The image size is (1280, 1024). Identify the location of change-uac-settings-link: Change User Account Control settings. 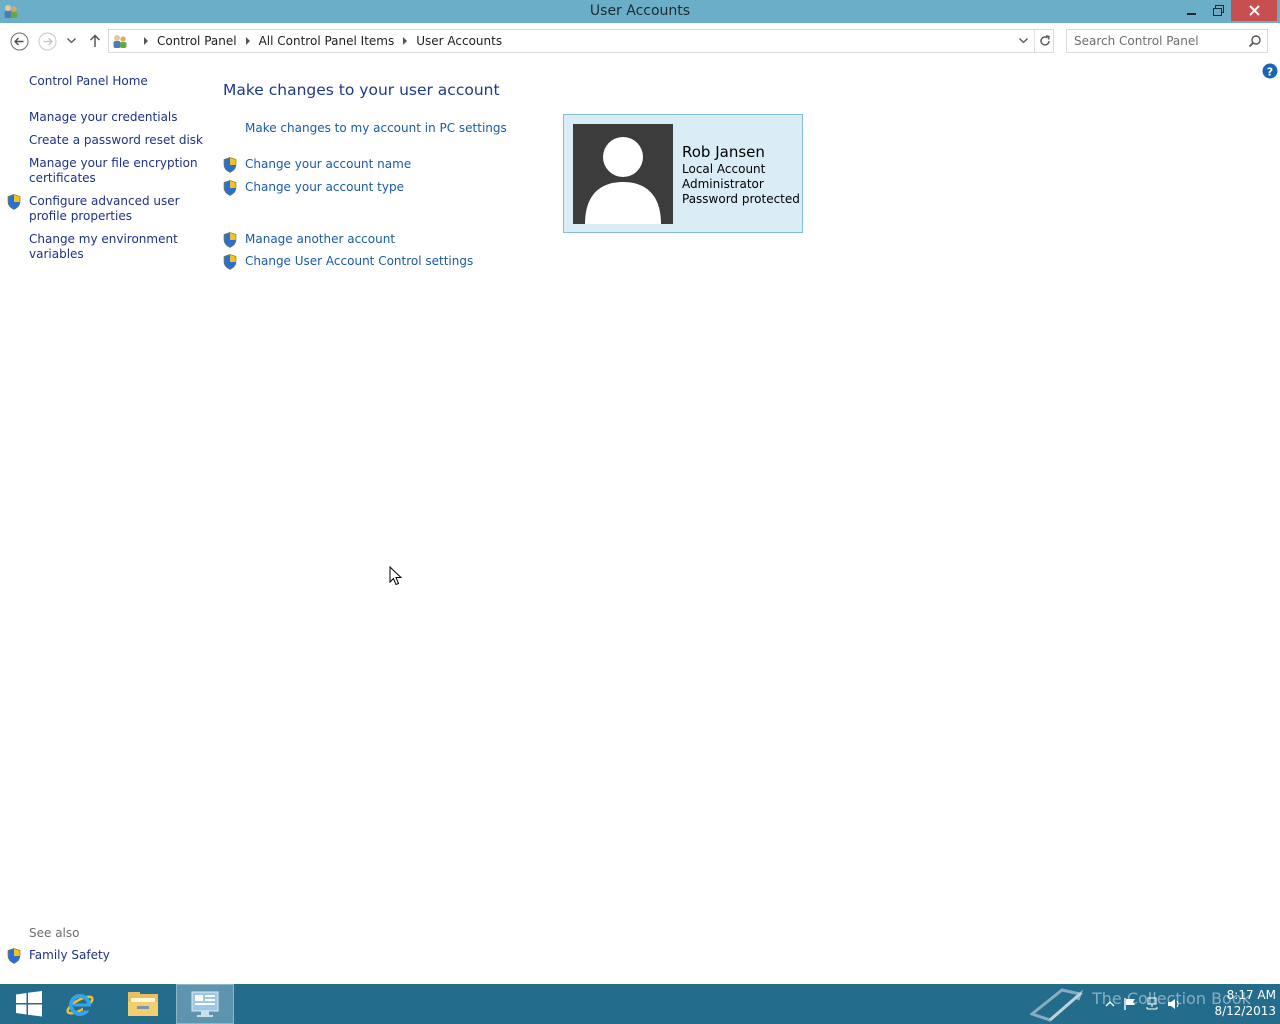
(359, 261).